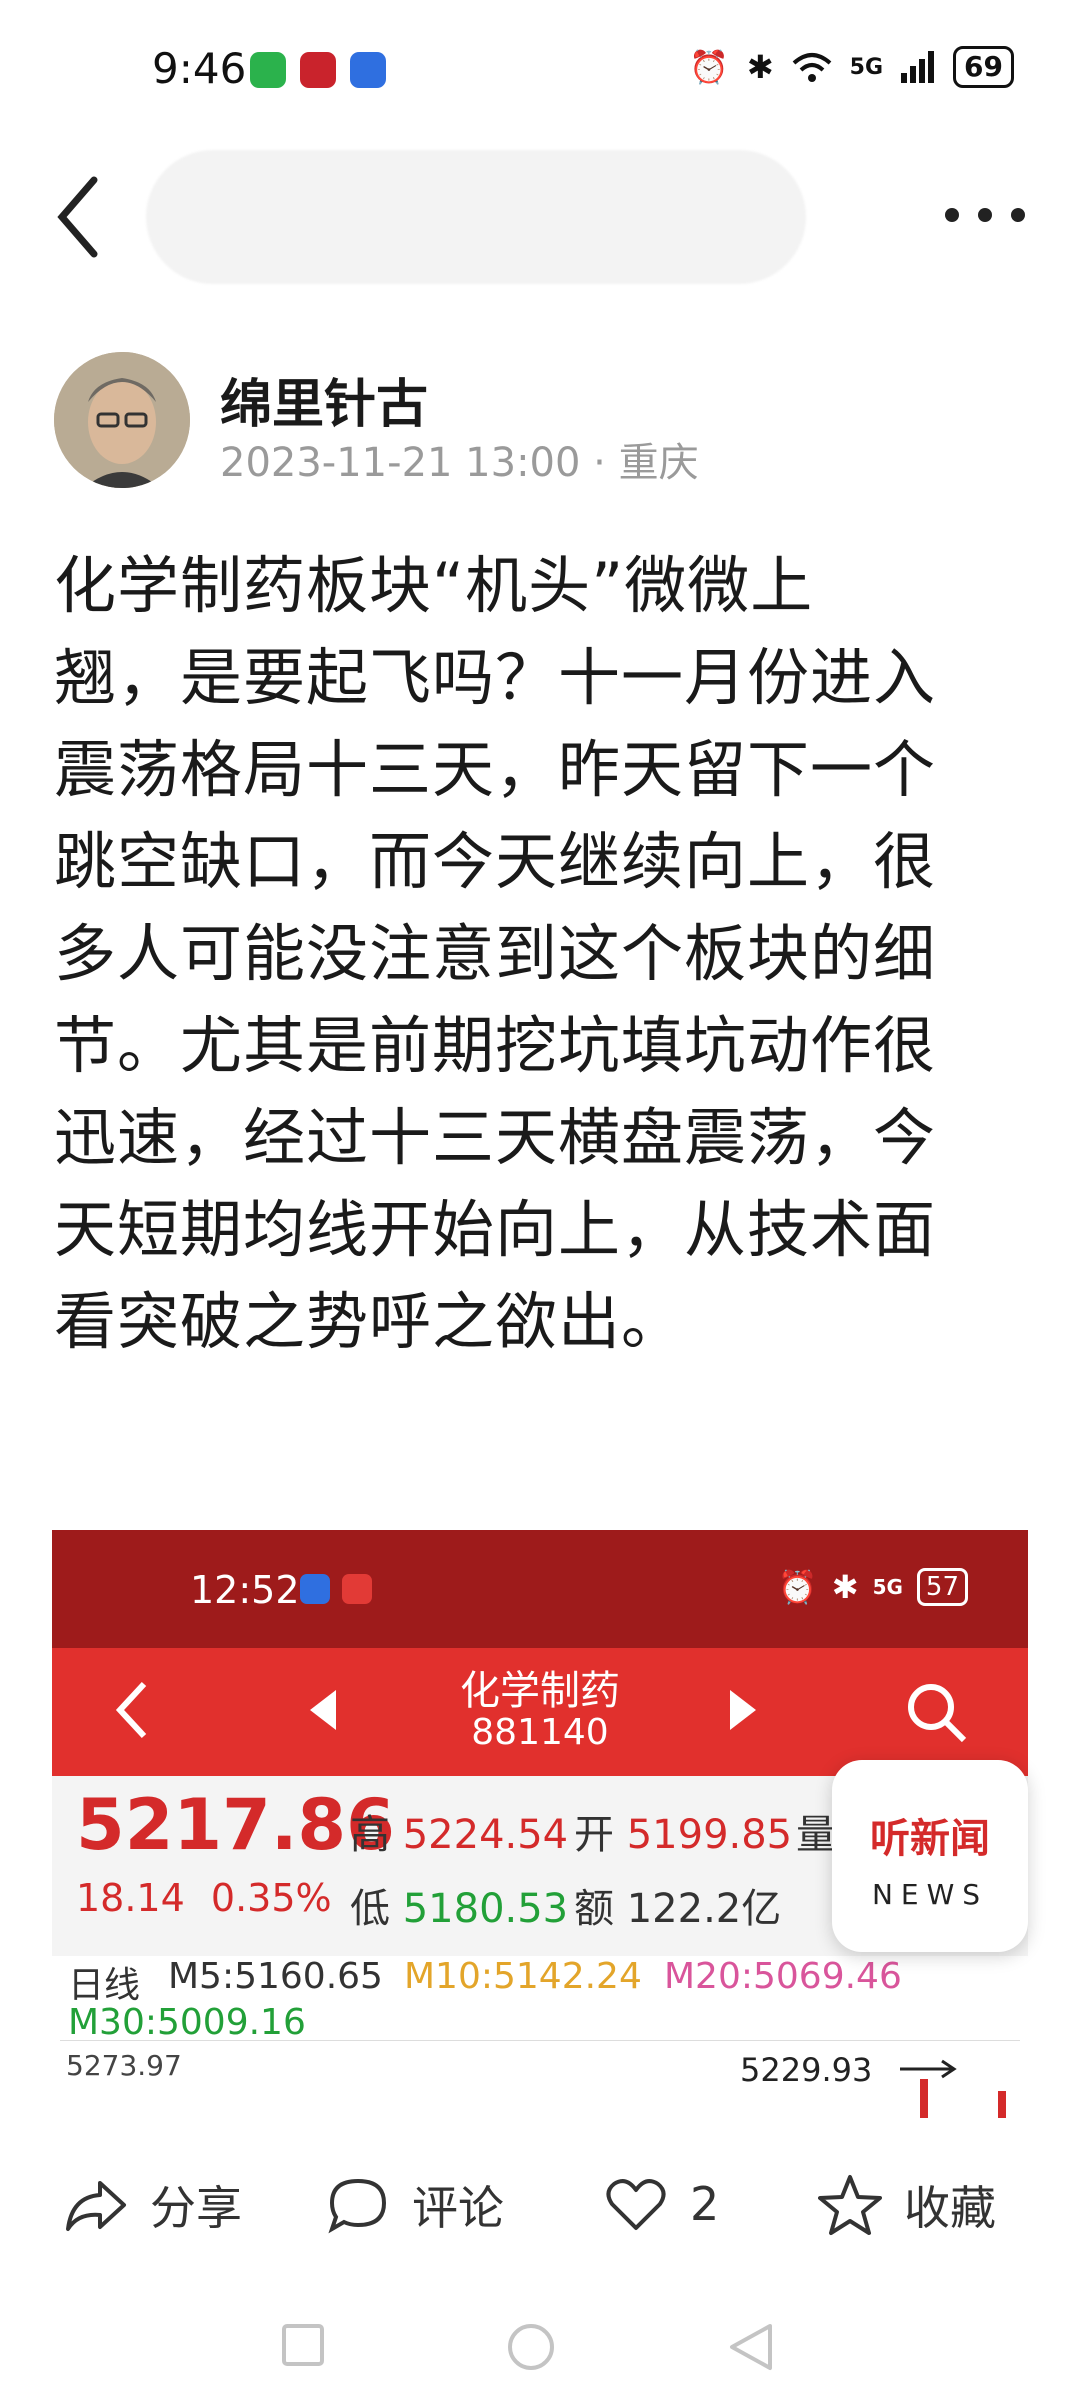 The image size is (1080, 2400). I want to click on bluetooth-icon: ✱, so click(760, 67).